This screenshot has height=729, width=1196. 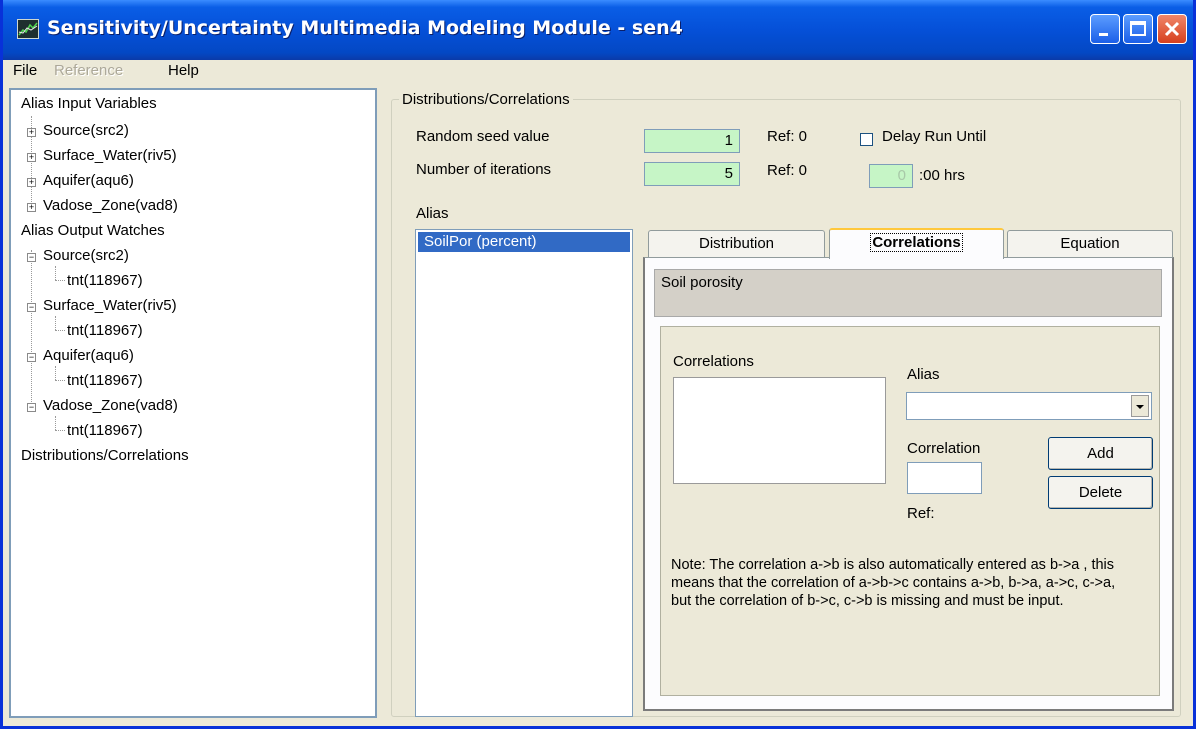 What do you see at coordinates (934, 136) in the screenshot?
I see `delay-run-label: Delay Run Until` at bounding box center [934, 136].